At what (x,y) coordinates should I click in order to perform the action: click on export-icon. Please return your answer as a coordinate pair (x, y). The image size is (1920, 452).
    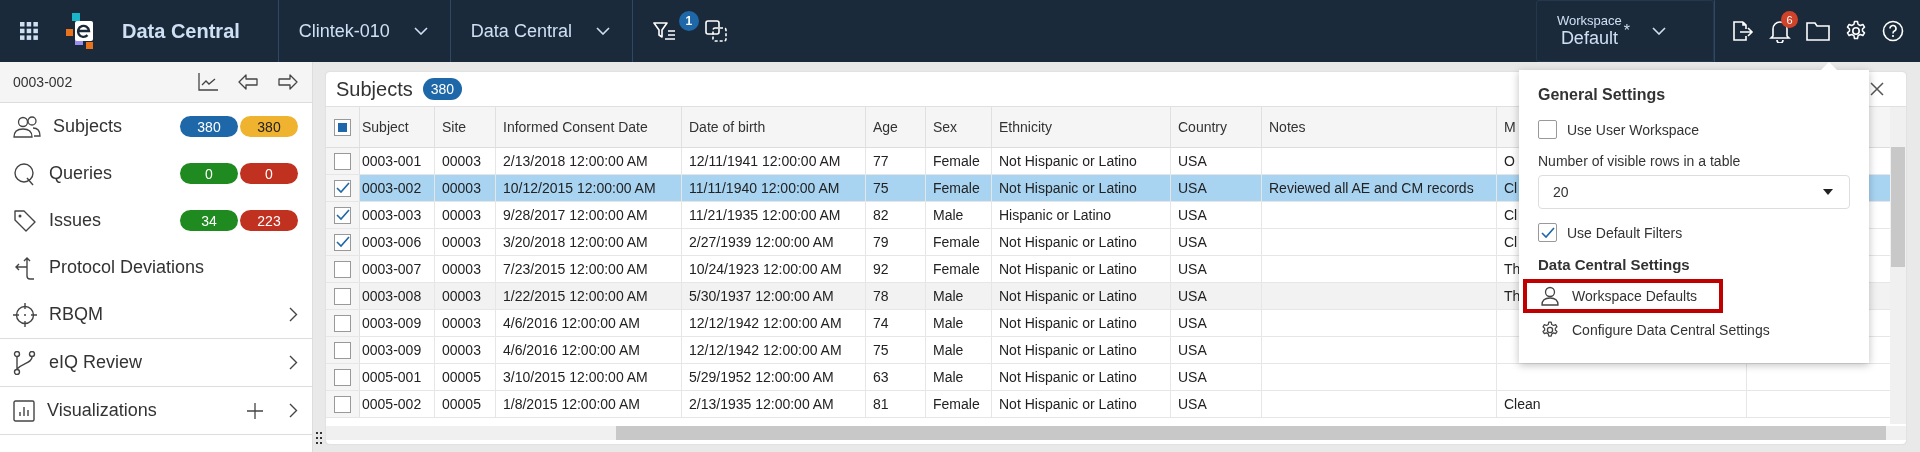
    Looking at the image, I should click on (1742, 31).